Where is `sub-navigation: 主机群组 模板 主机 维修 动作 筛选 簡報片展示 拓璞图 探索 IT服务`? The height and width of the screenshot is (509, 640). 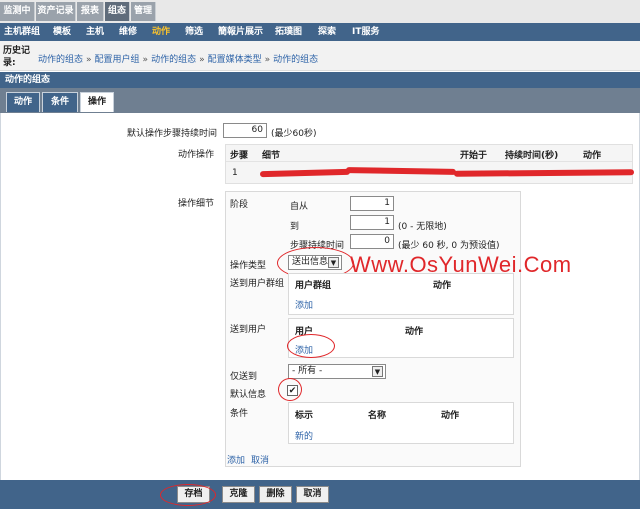
sub-navigation: 主机群组 模板 主机 维修 动作 筛选 簡報片展示 拓璞图 探索 IT服务 is located at coordinates (320, 32).